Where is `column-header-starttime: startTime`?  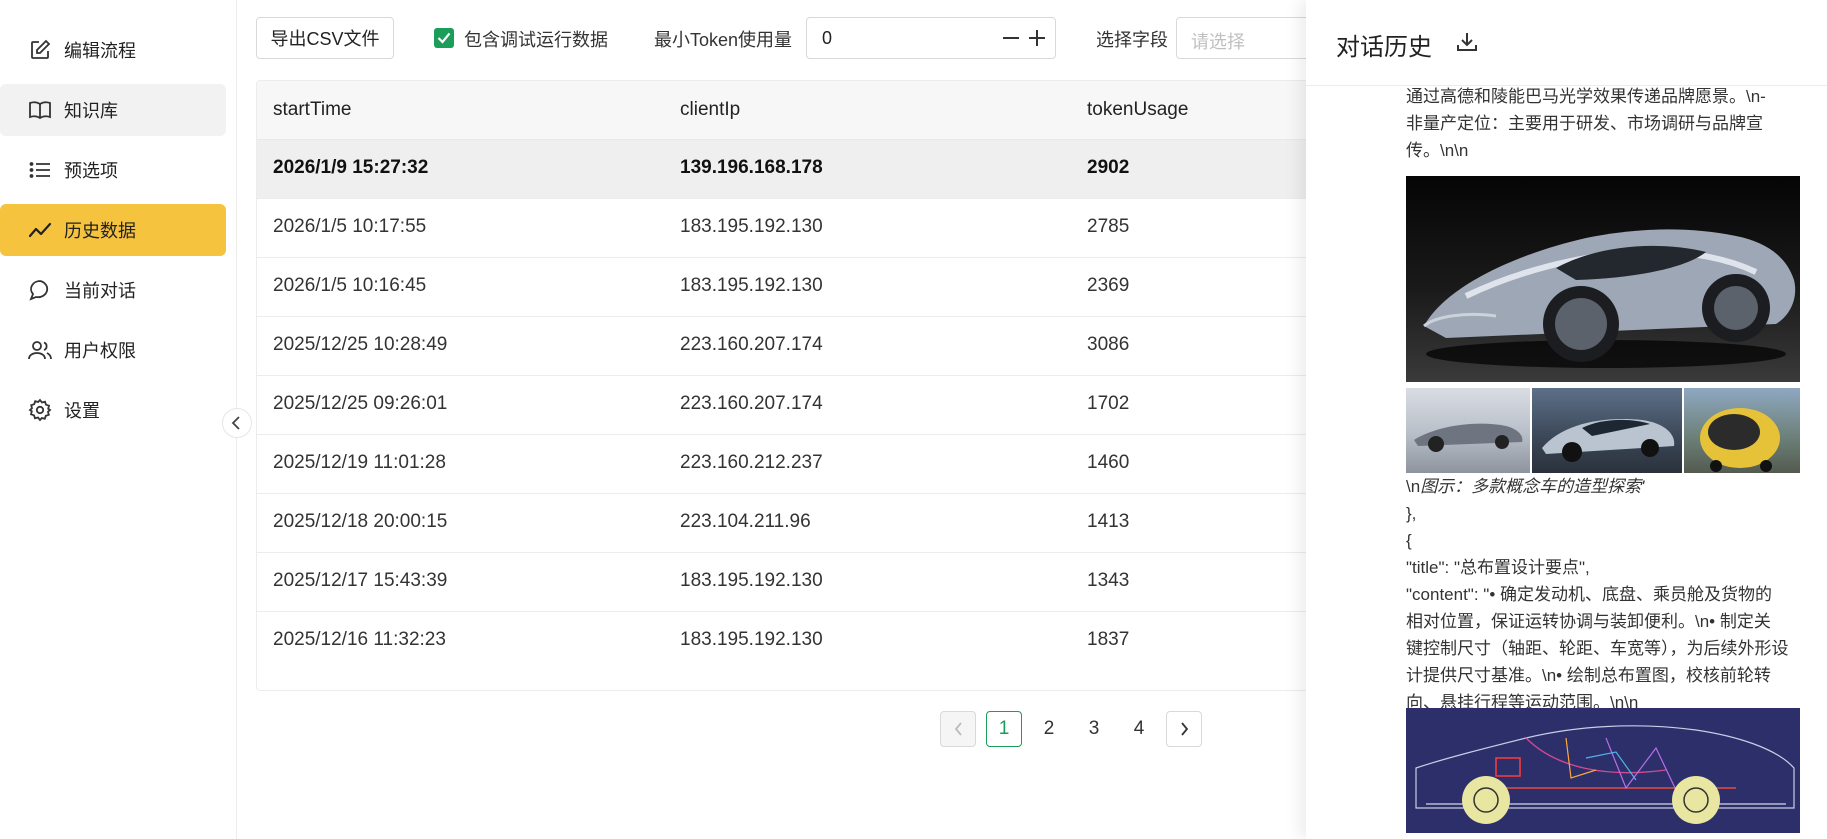 column-header-starttime: startTime is located at coordinates (312, 110).